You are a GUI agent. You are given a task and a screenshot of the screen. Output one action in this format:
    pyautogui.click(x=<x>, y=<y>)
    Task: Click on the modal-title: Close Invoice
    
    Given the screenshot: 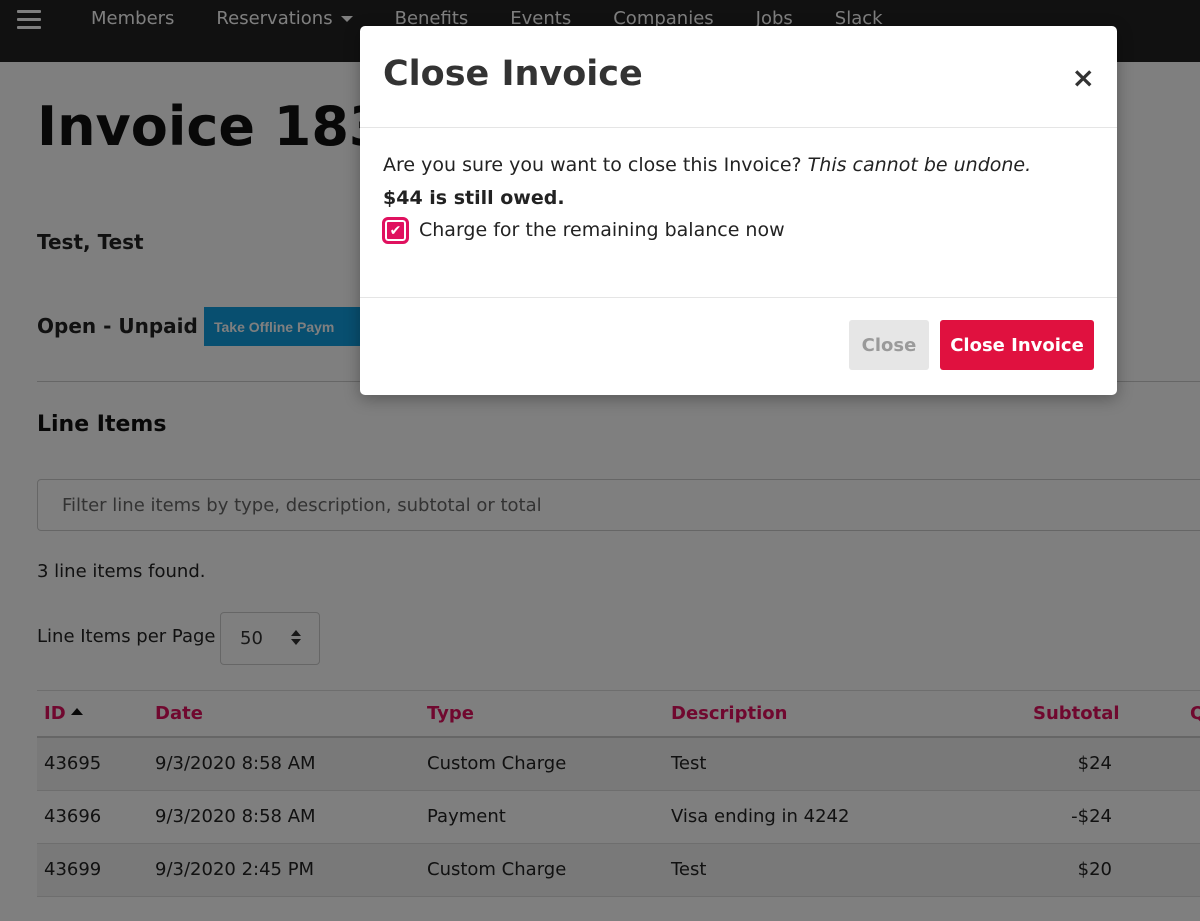 What is the action you would take?
    pyautogui.click(x=513, y=74)
    